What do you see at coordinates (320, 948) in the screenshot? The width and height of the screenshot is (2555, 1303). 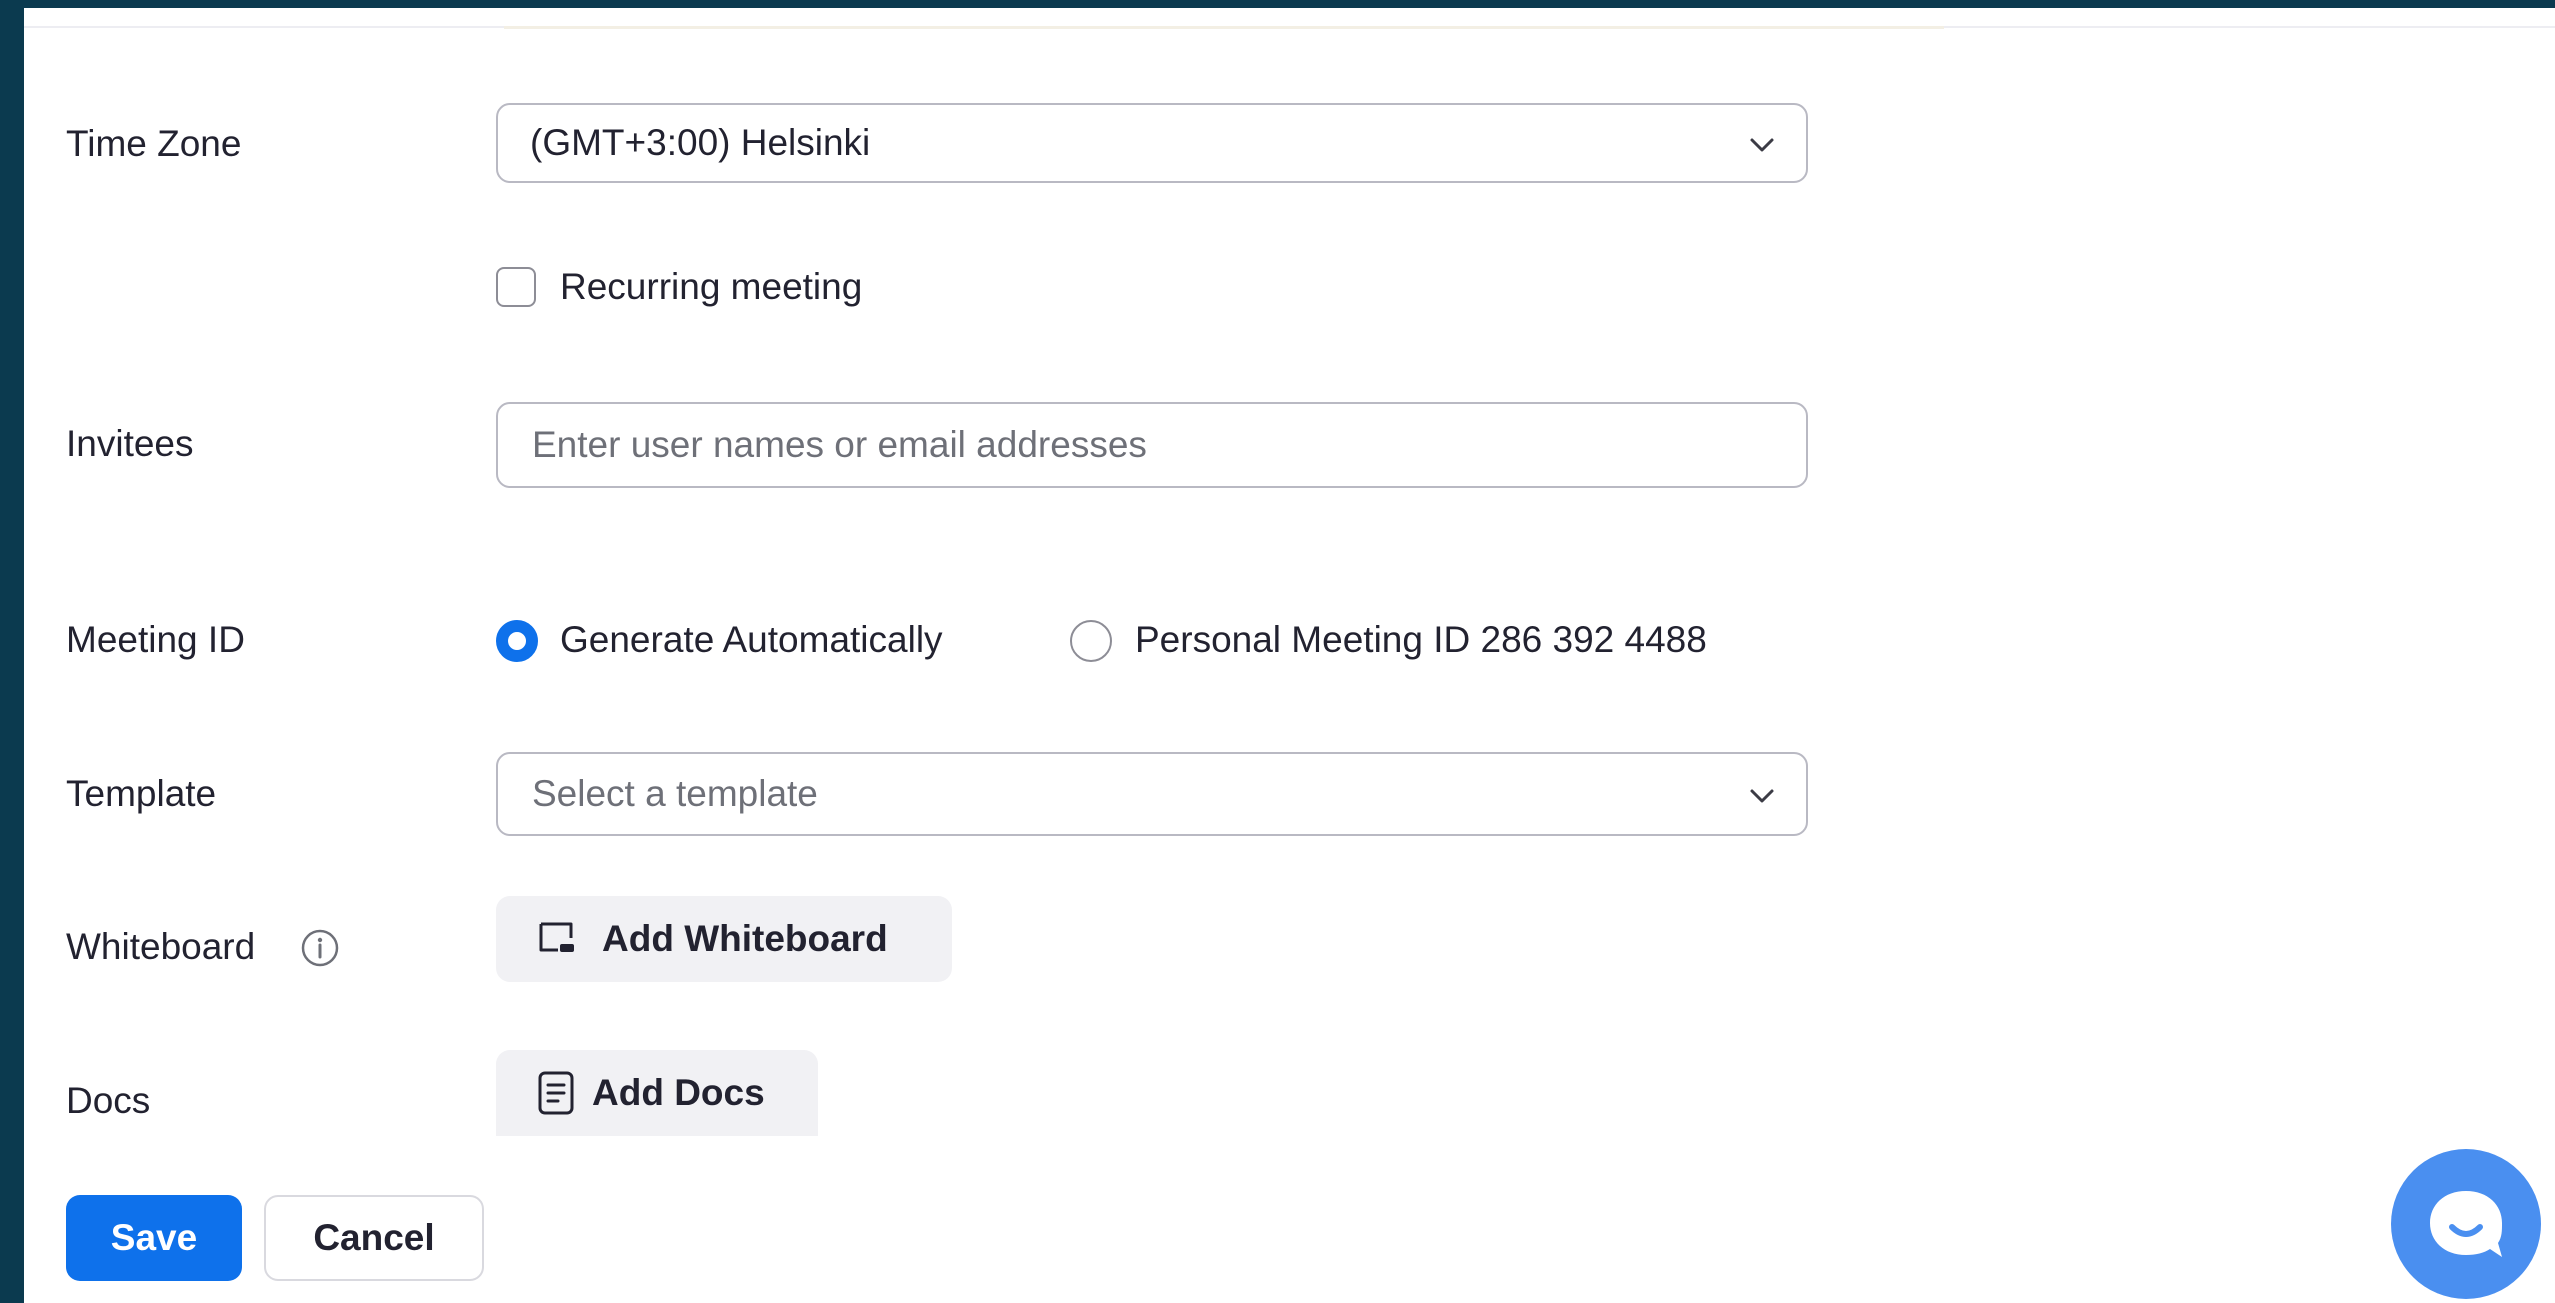 I see `info-icon` at bounding box center [320, 948].